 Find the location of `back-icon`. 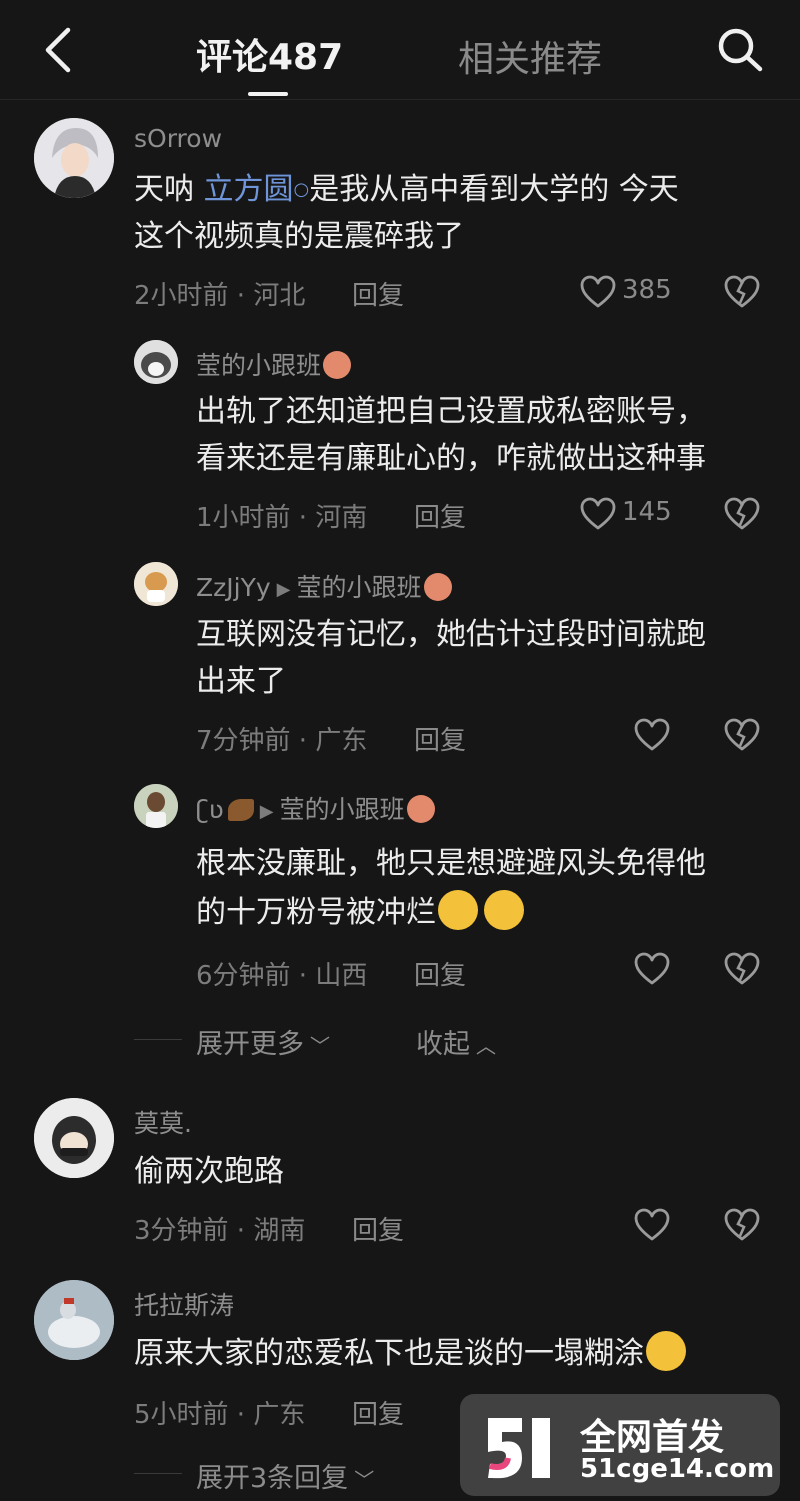

back-icon is located at coordinates (58, 50).